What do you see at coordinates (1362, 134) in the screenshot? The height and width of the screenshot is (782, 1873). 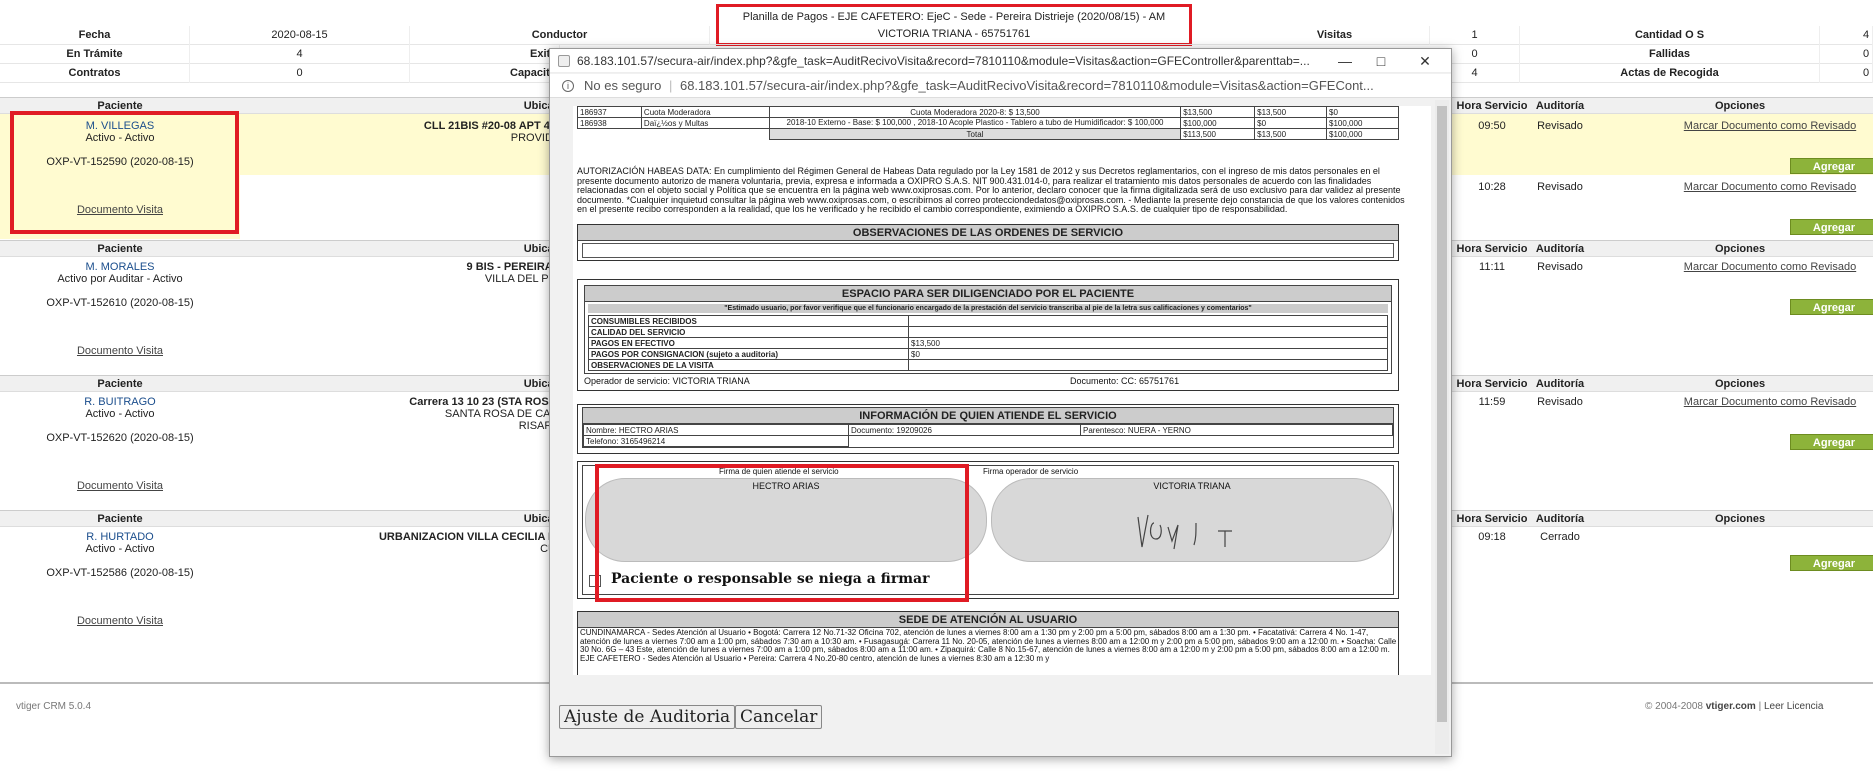 I see `total-value: $100,000` at bounding box center [1362, 134].